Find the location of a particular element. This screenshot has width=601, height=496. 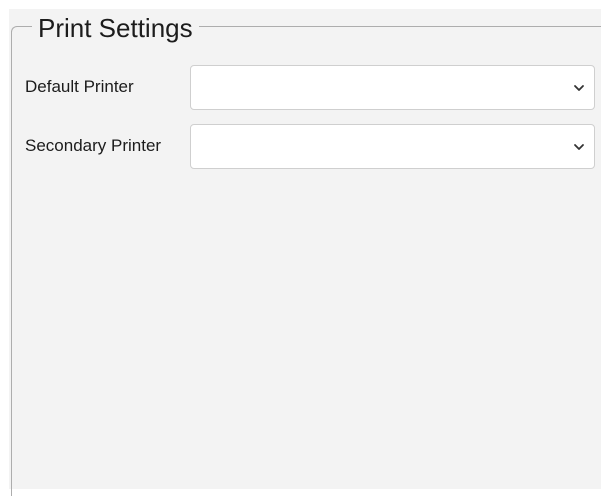

secondary-printer-select is located at coordinates (392, 146).